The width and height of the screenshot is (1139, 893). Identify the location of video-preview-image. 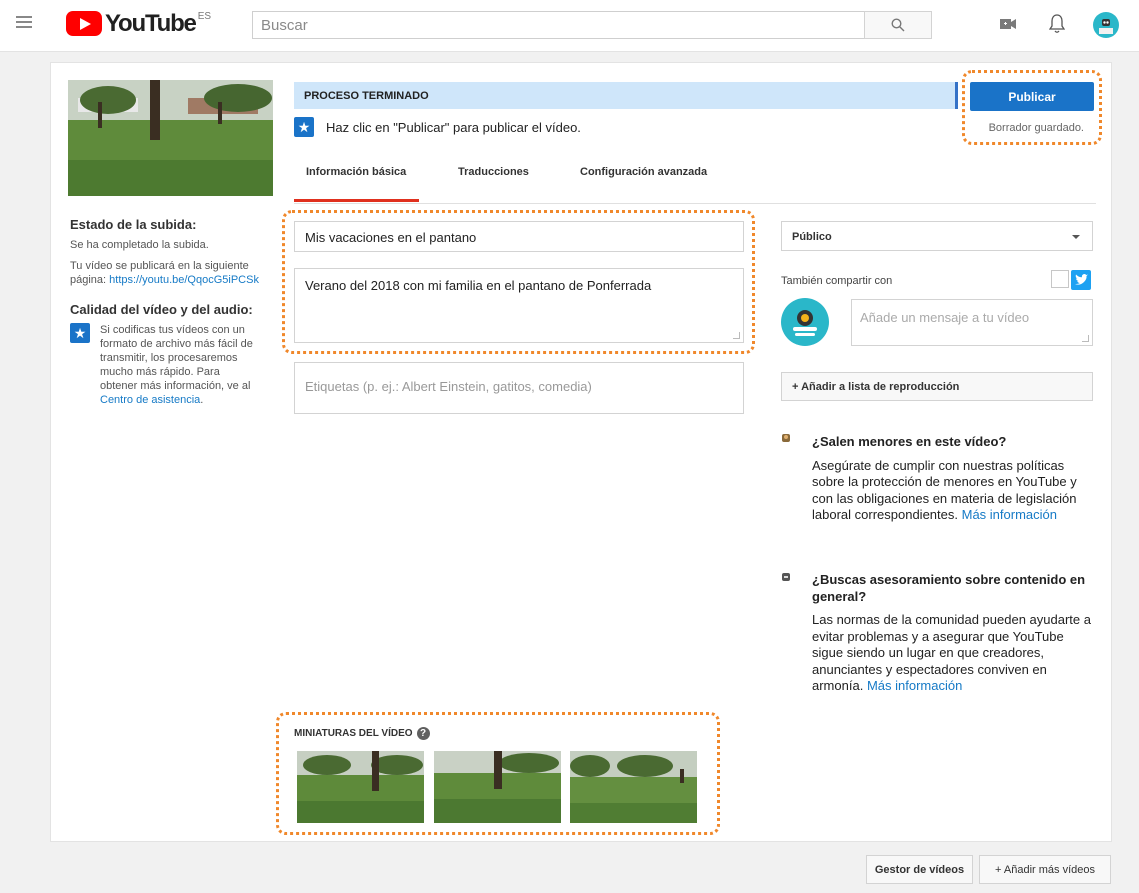
(170, 138).